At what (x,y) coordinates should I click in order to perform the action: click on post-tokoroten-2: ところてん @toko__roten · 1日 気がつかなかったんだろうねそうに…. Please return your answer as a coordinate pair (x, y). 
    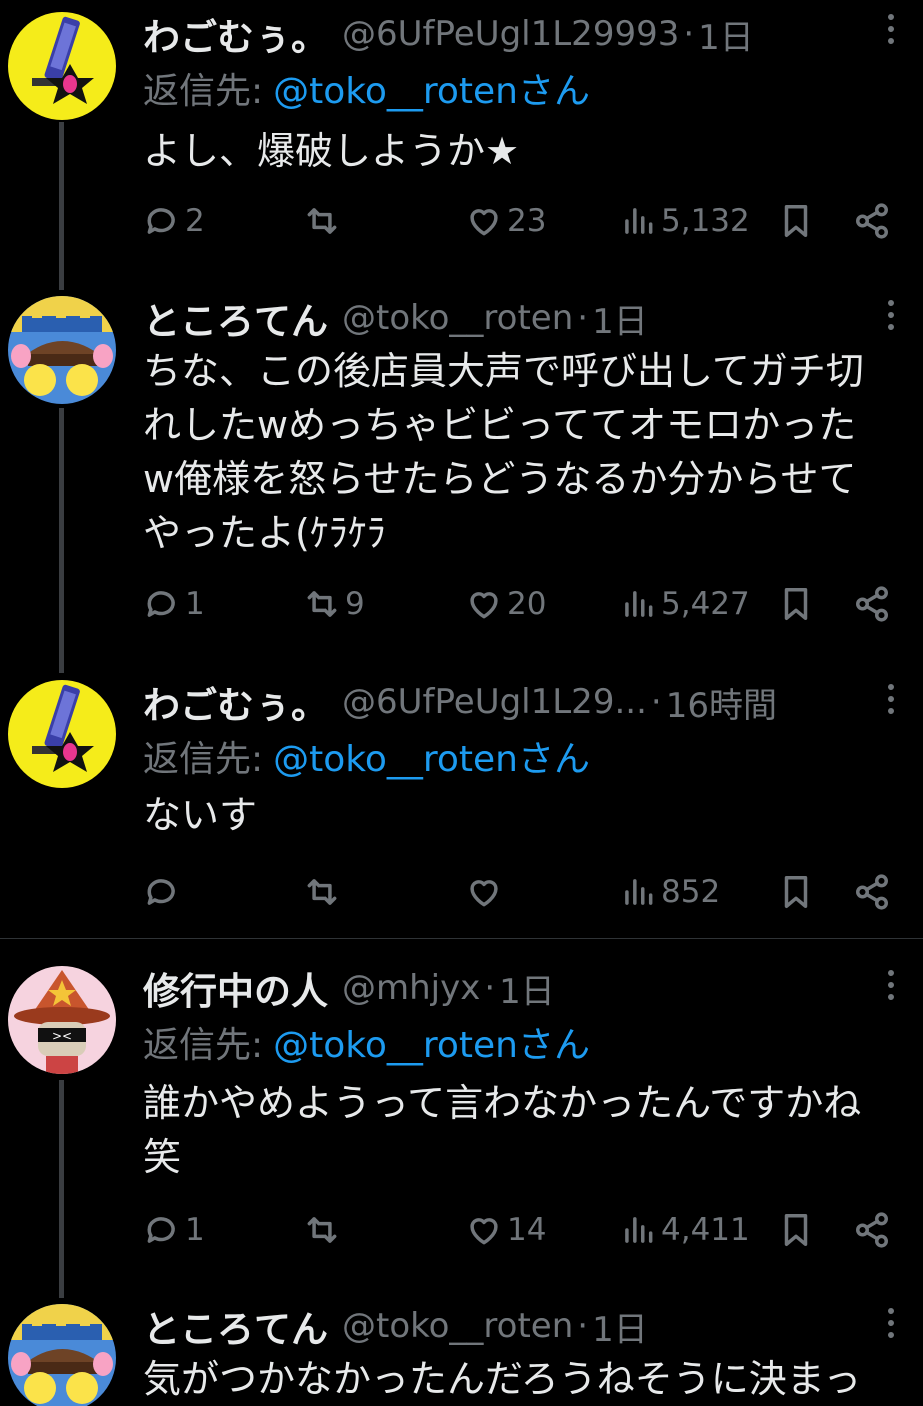
    Looking at the image, I should click on (461, 1352).